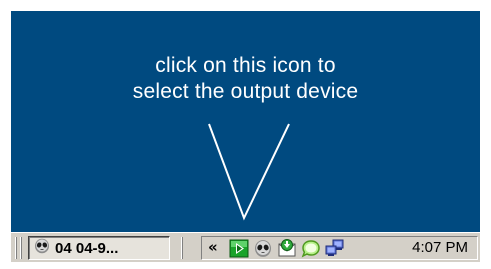 The image size is (491, 269). Describe the element at coordinates (249, 172) in the screenshot. I see `pointer-arrow` at that location.